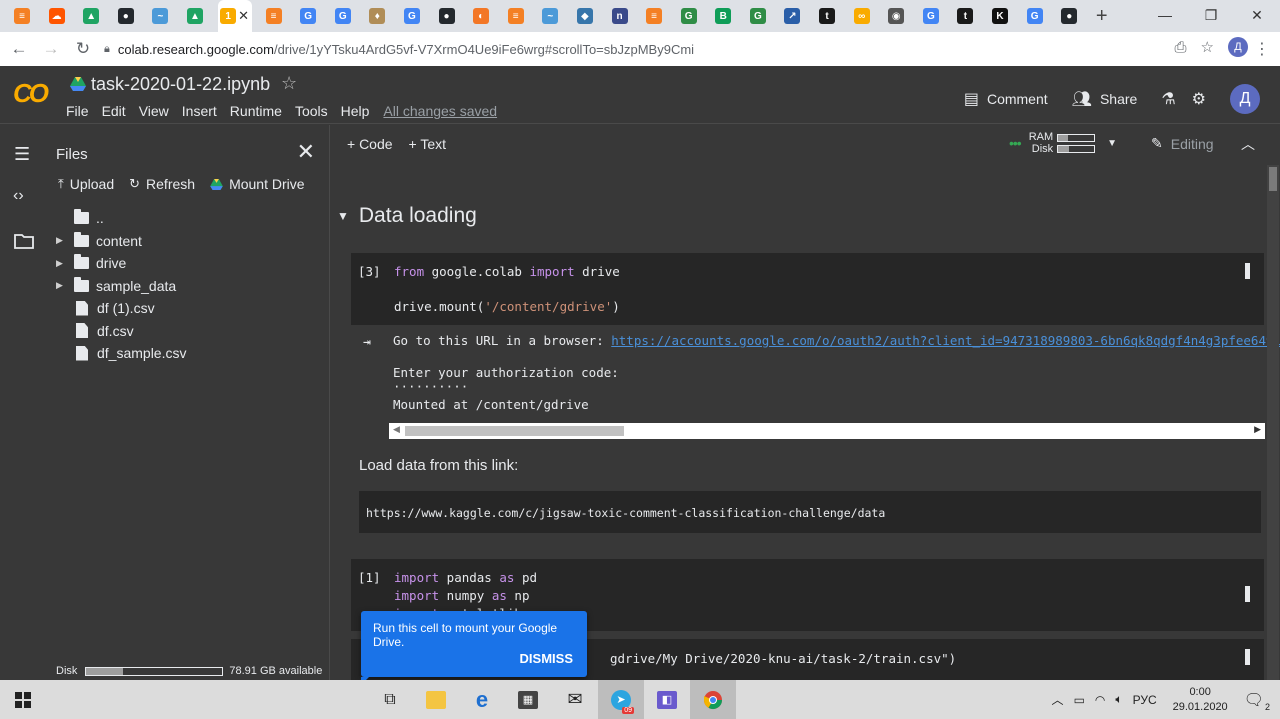 This screenshot has width=1280, height=719. What do you see at coordinates (827, 431) in the screenshot?
I see `output-horizontal-scrollbar: ◀ ▶` at bounding box center [827, 431].